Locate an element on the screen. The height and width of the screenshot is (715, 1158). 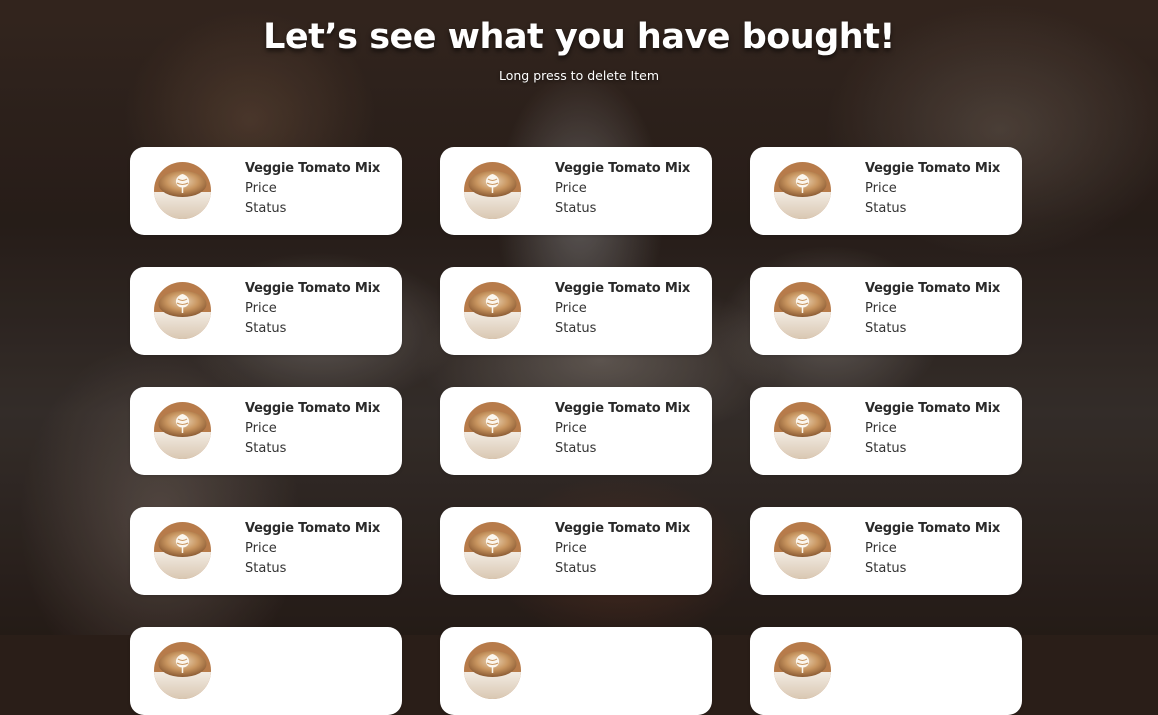
page-title: Let’s see what you have bought! is located at coordinates (579, 37).